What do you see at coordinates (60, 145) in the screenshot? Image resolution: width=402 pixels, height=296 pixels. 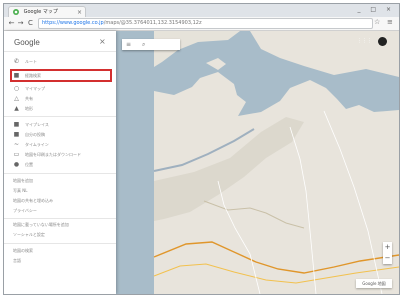 I see `sidebar-item-timeline: ~ タイムライン` at bounding box center [60, 145].